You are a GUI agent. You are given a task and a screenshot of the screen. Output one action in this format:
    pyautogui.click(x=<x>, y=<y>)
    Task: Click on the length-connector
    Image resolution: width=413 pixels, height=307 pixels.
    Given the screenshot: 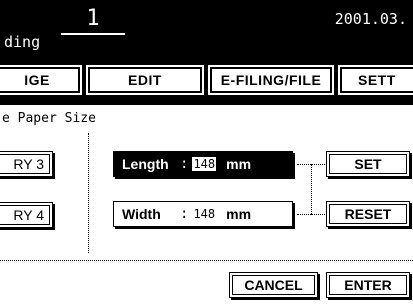 What is the action you would take?
    pyautogui.click(x=304, y=164)
    